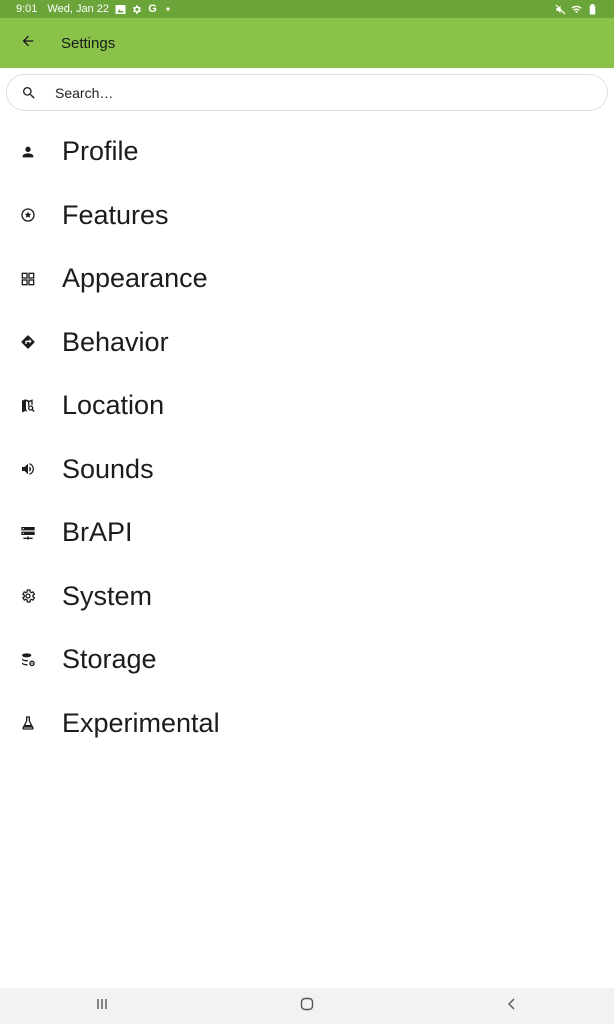 The height and width of the screenshot is (1024, 614). What do you see at coordinates (307, 152) in the screenshot?
I see `settings-item-profile: Profile` at bounding box center [307, 152].